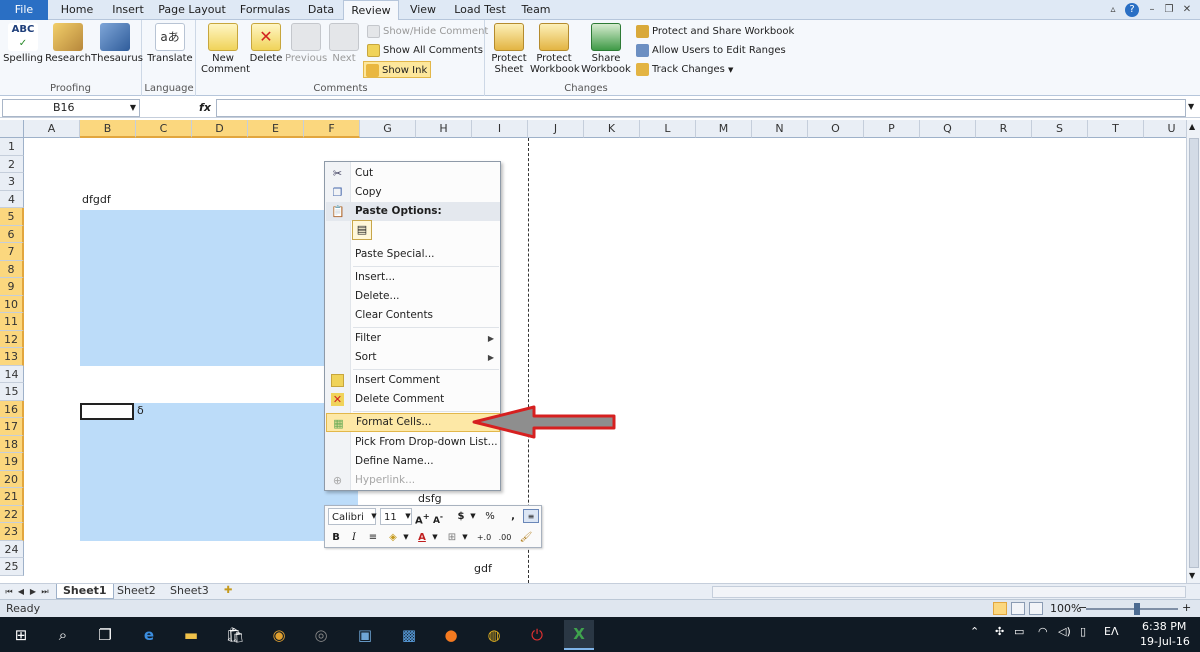 The image size is (1200, 652). What do you see at coordinates (21, 592) in the screenshot?
I see `prev-sheet-icon: ◀` at bounding box center [21, 592].